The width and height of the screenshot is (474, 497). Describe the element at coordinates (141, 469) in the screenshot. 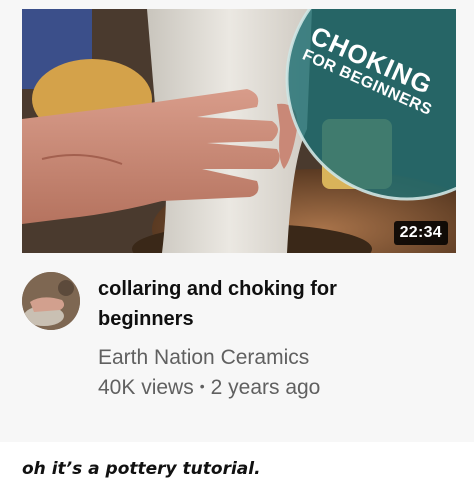

I see `caption-text: oh it’s a pottery tutorial.` at that location.